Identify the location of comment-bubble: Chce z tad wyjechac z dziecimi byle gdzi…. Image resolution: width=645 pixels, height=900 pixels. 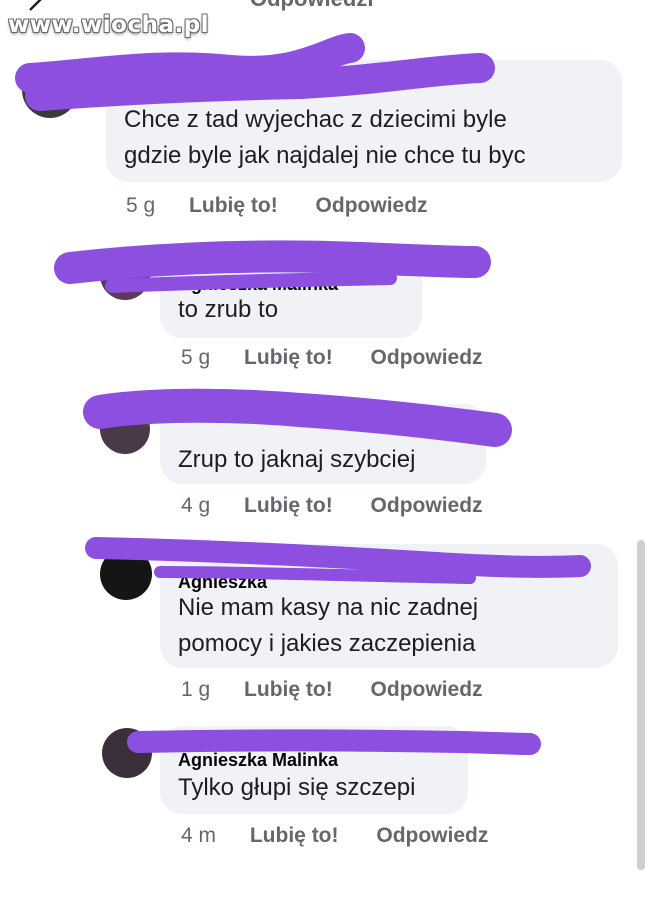
(364, 121).